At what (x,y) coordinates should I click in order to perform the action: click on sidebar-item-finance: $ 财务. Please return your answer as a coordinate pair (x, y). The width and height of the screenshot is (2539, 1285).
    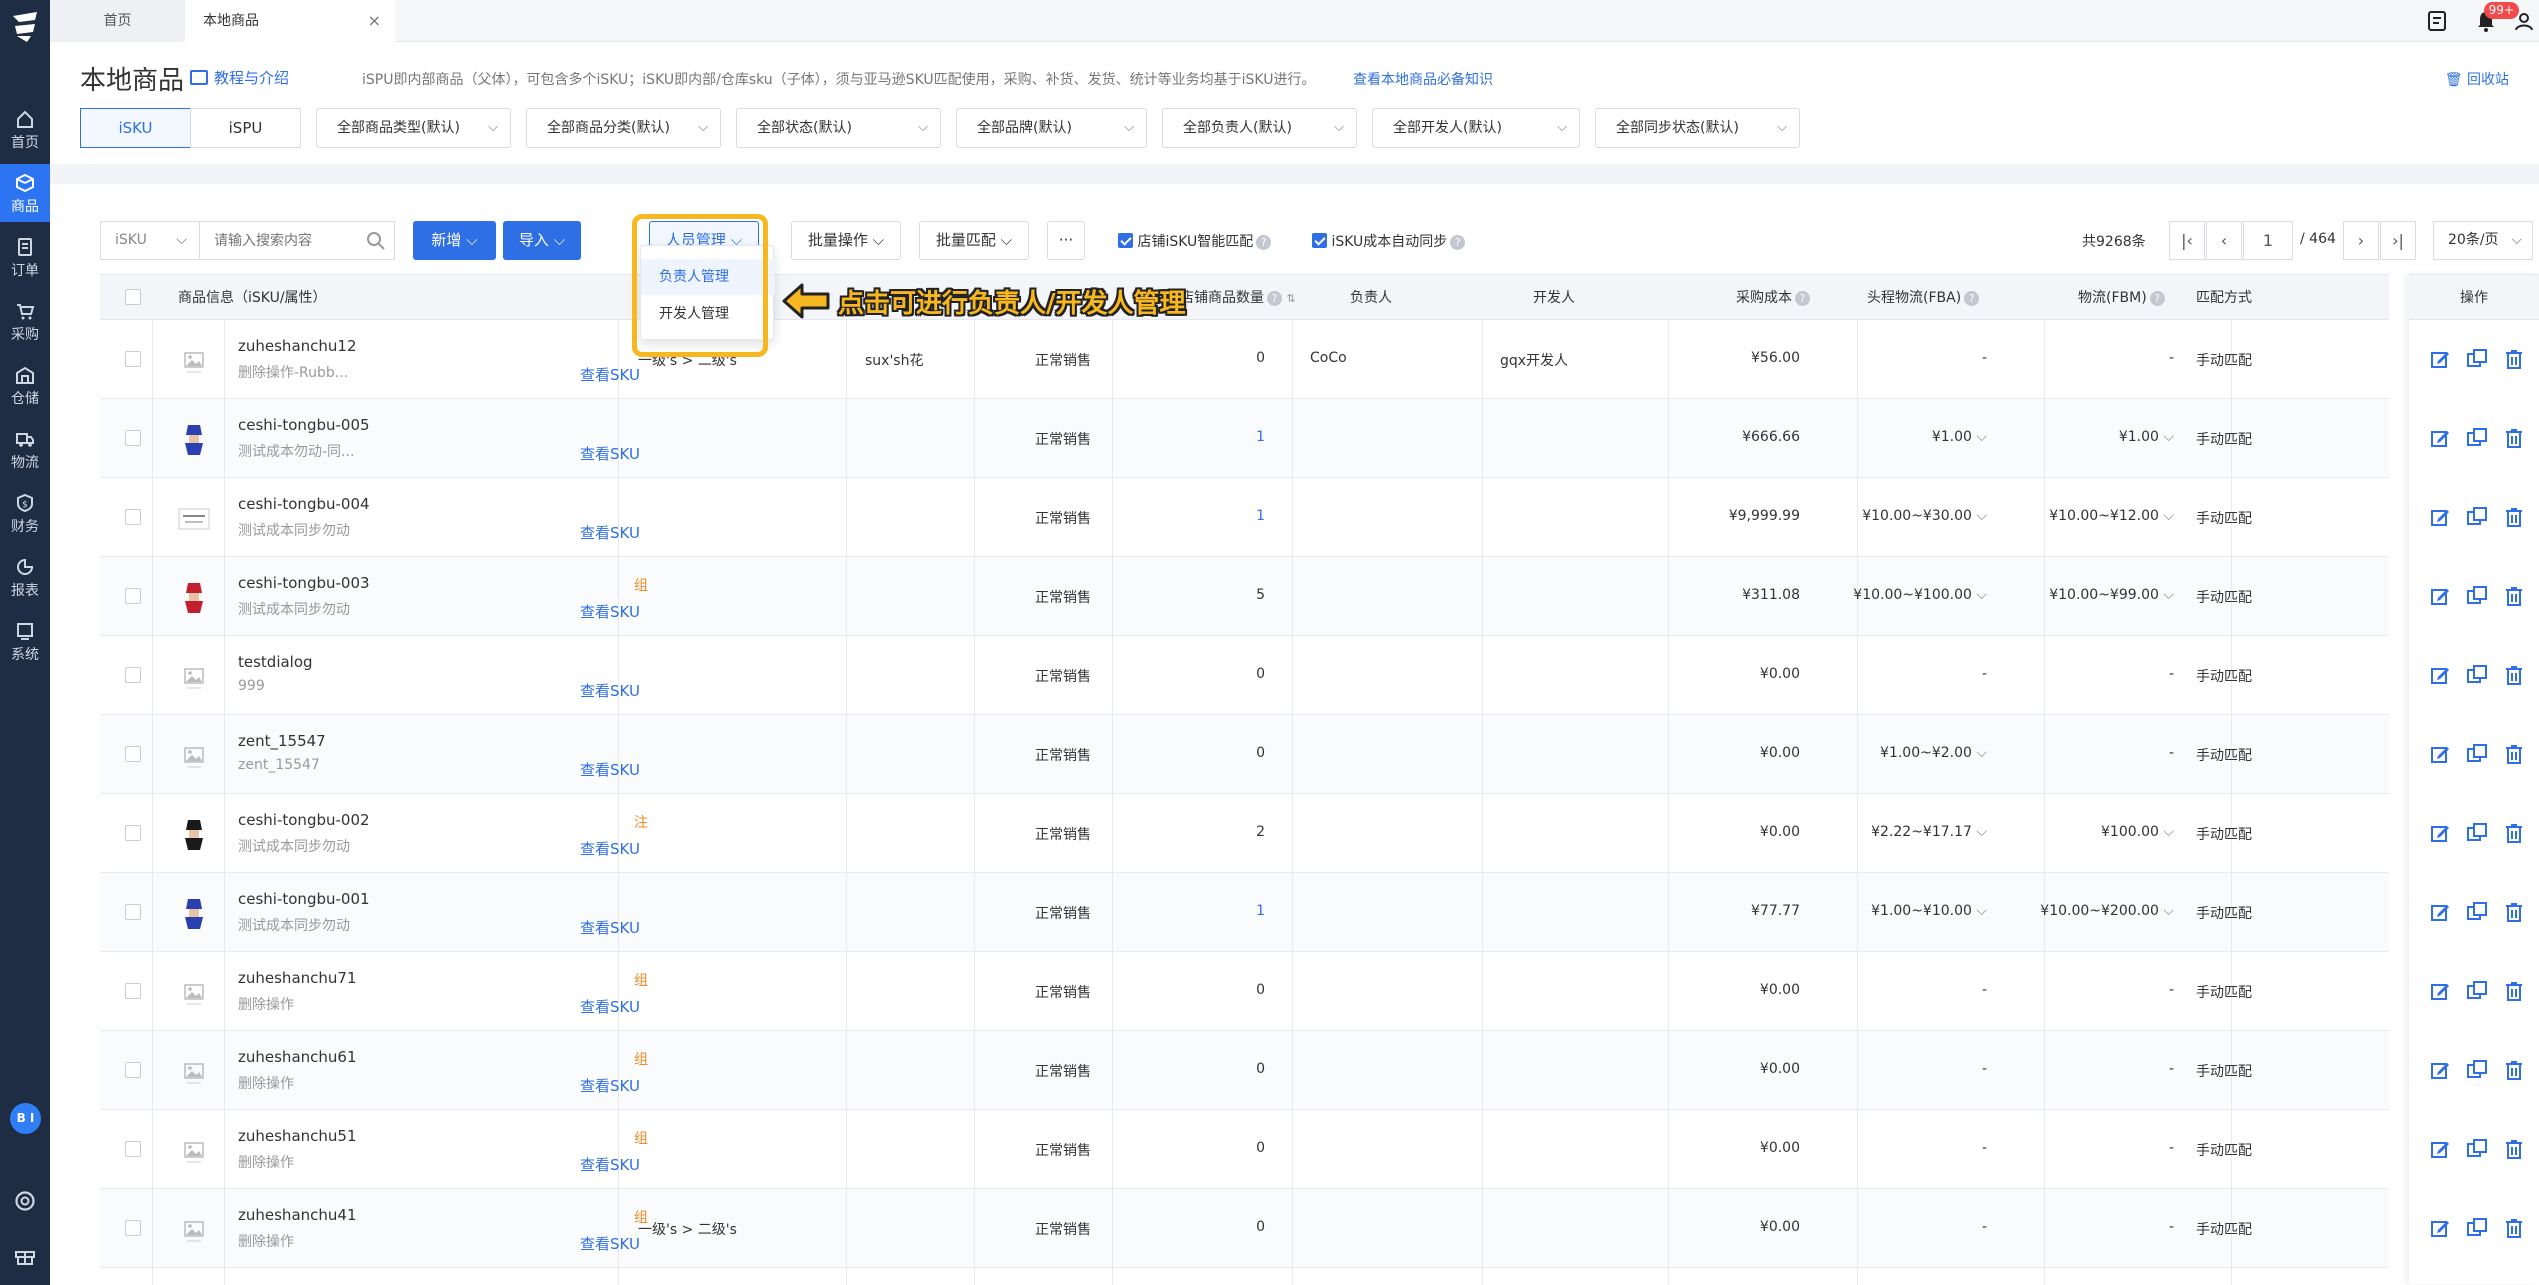
    Looking at the image, I should click on (25, 513).